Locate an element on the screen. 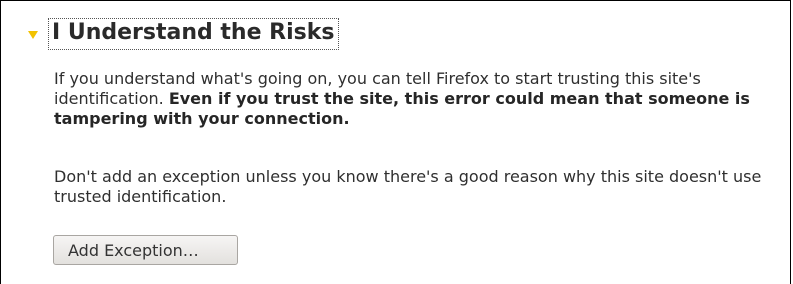  risks-expander: I Understand the Risks is located at coordinates (184, 34).